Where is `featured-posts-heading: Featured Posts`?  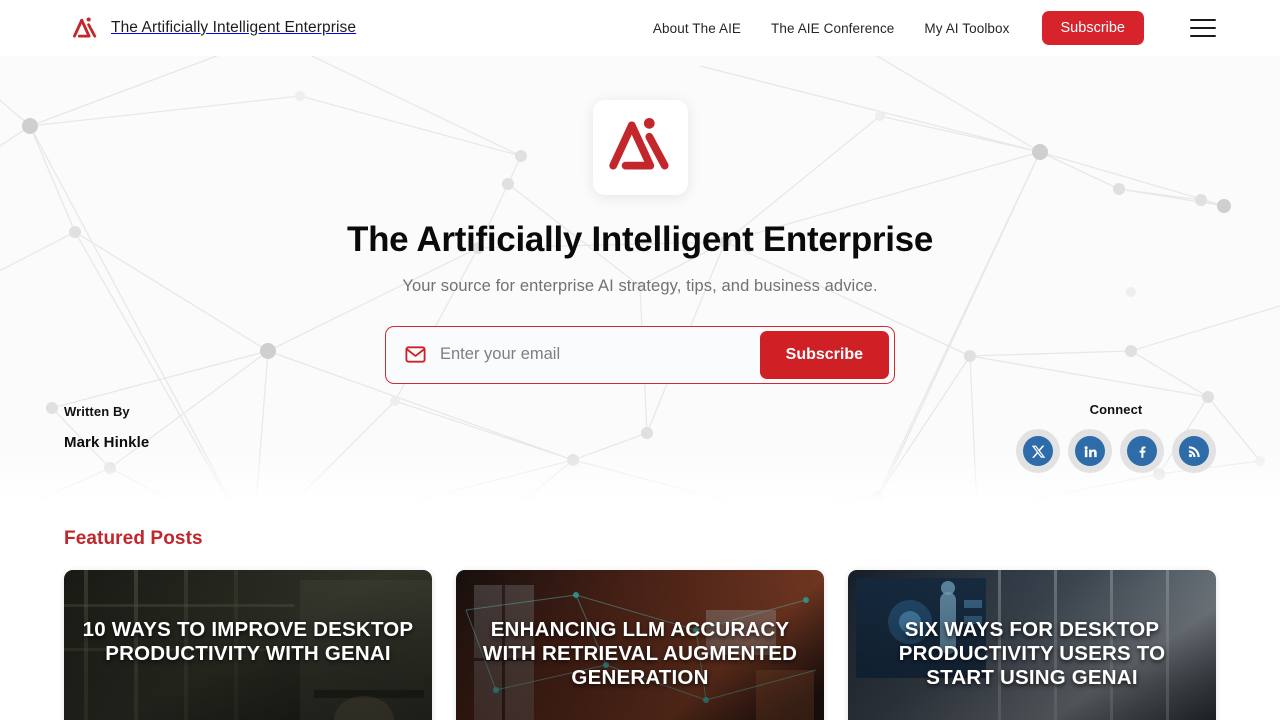 featured-posts-heading: Featured Posts is located at coordinates (133, 538).